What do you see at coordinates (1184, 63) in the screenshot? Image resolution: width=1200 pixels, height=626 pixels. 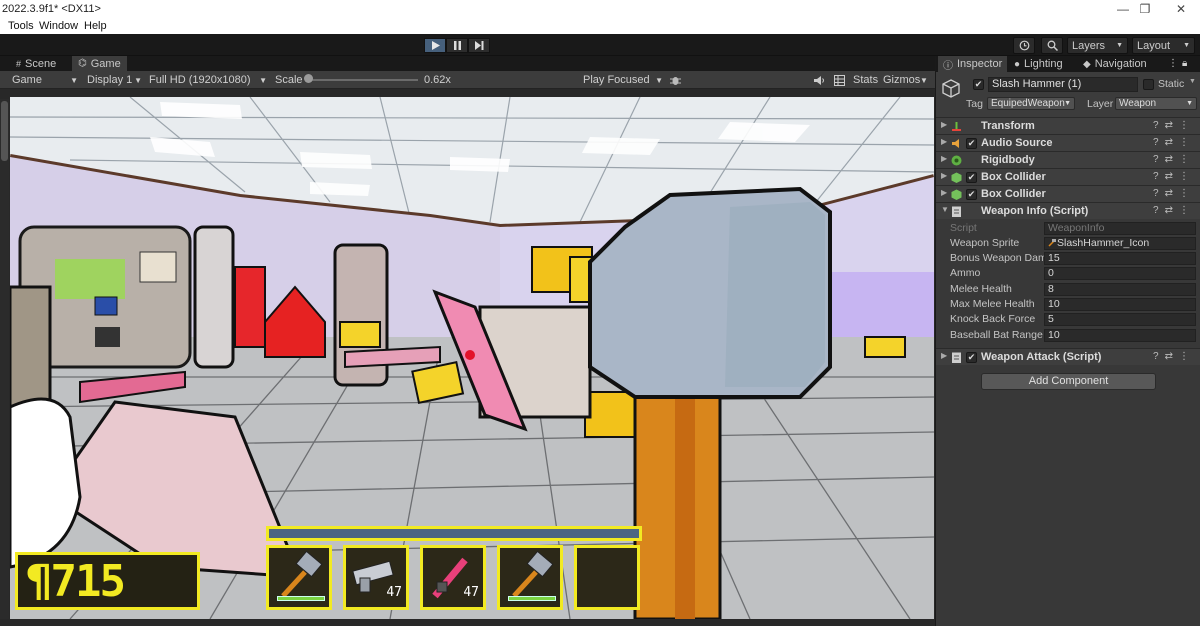 I see `lock-icon: 🔒︎` at bounding box center [1184, 63].